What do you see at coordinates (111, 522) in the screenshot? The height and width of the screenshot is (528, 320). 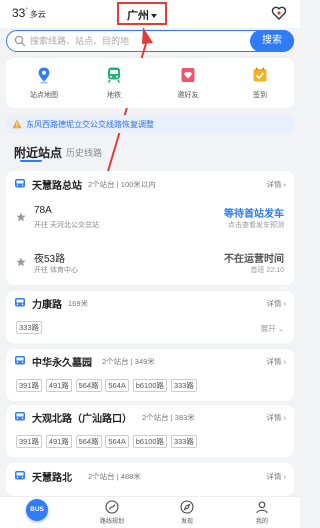 I see `nav-label: 路线规划` at bounding box center [111, 522].